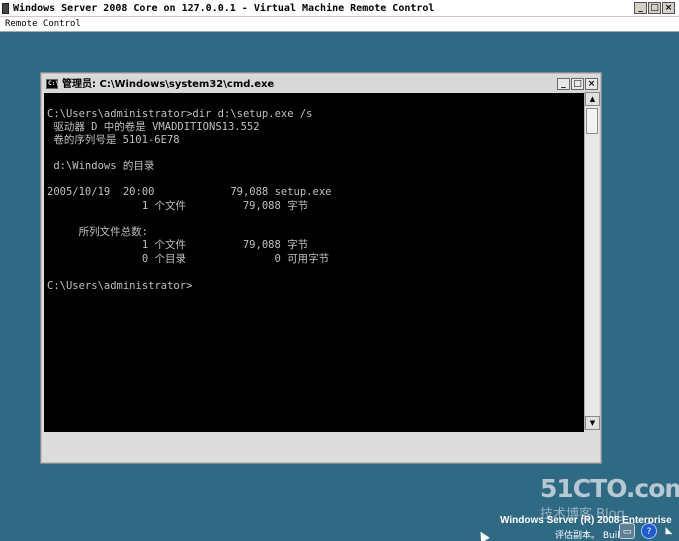 Image resolution: width=679 pixels, height=541 pixels. What do you see at coordinates (592, 261) in the screenshot?
I see `console-scrollbar: ▲ ▼` at bounding box center [592, 261].